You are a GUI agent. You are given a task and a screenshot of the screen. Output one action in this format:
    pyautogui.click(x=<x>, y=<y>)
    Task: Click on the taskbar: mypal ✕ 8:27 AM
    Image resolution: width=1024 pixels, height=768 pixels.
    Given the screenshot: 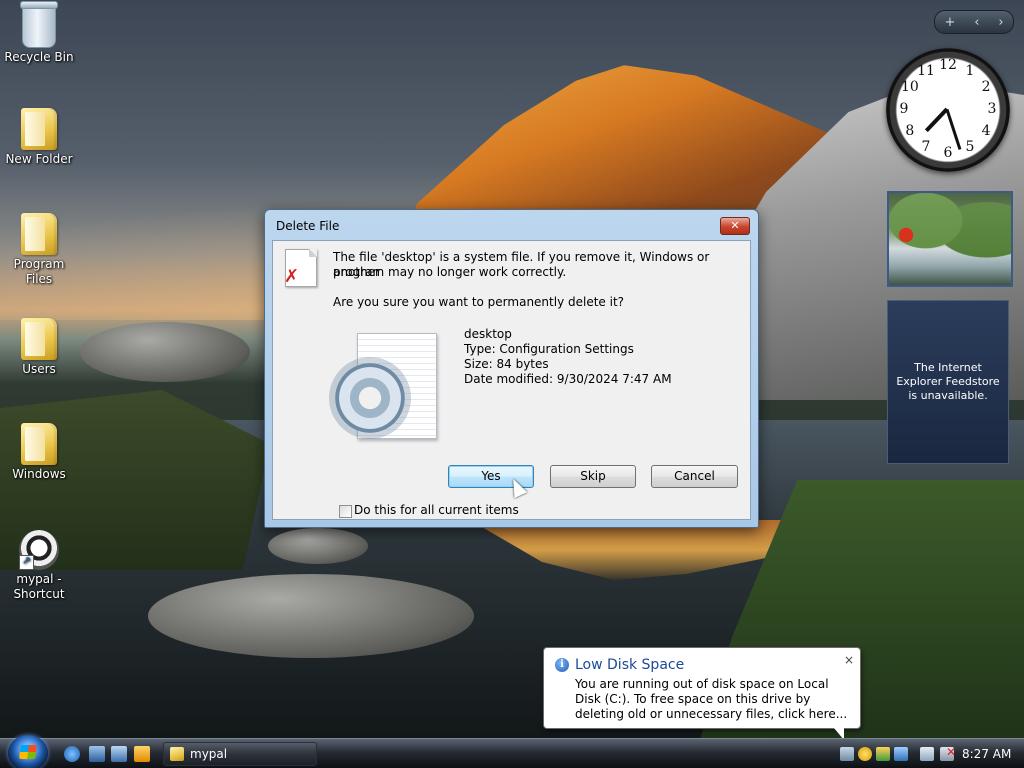 What is the action you would take?
    pyautogui.click(x=512, y=751)
    